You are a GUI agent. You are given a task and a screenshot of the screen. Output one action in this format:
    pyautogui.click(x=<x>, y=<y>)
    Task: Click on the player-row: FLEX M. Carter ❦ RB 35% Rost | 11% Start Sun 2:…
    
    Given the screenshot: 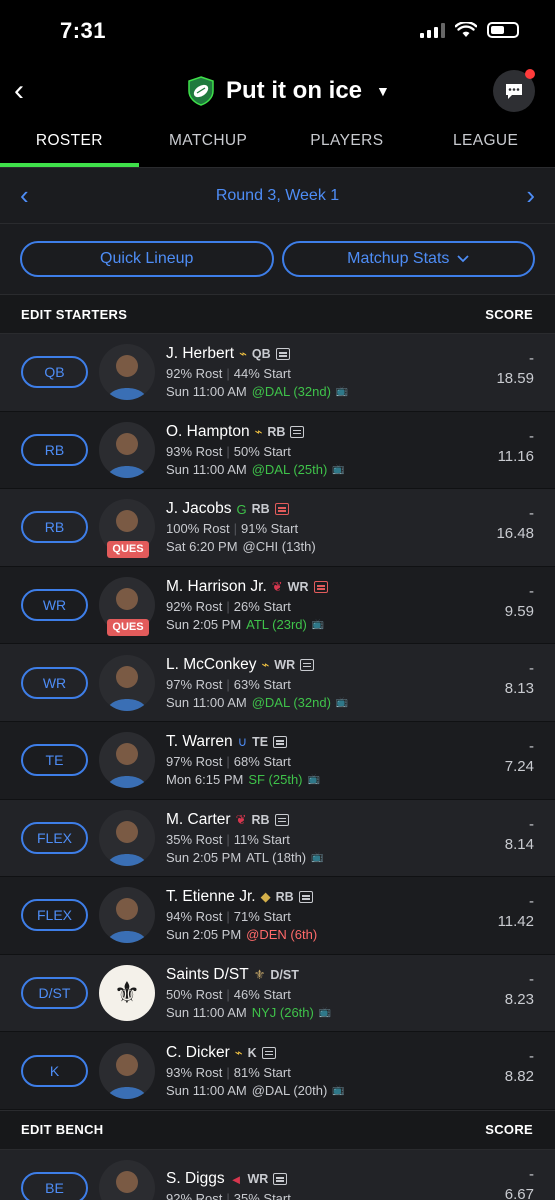 What is the action you would take?
    pyautogui.click(x=277, y=838)
    